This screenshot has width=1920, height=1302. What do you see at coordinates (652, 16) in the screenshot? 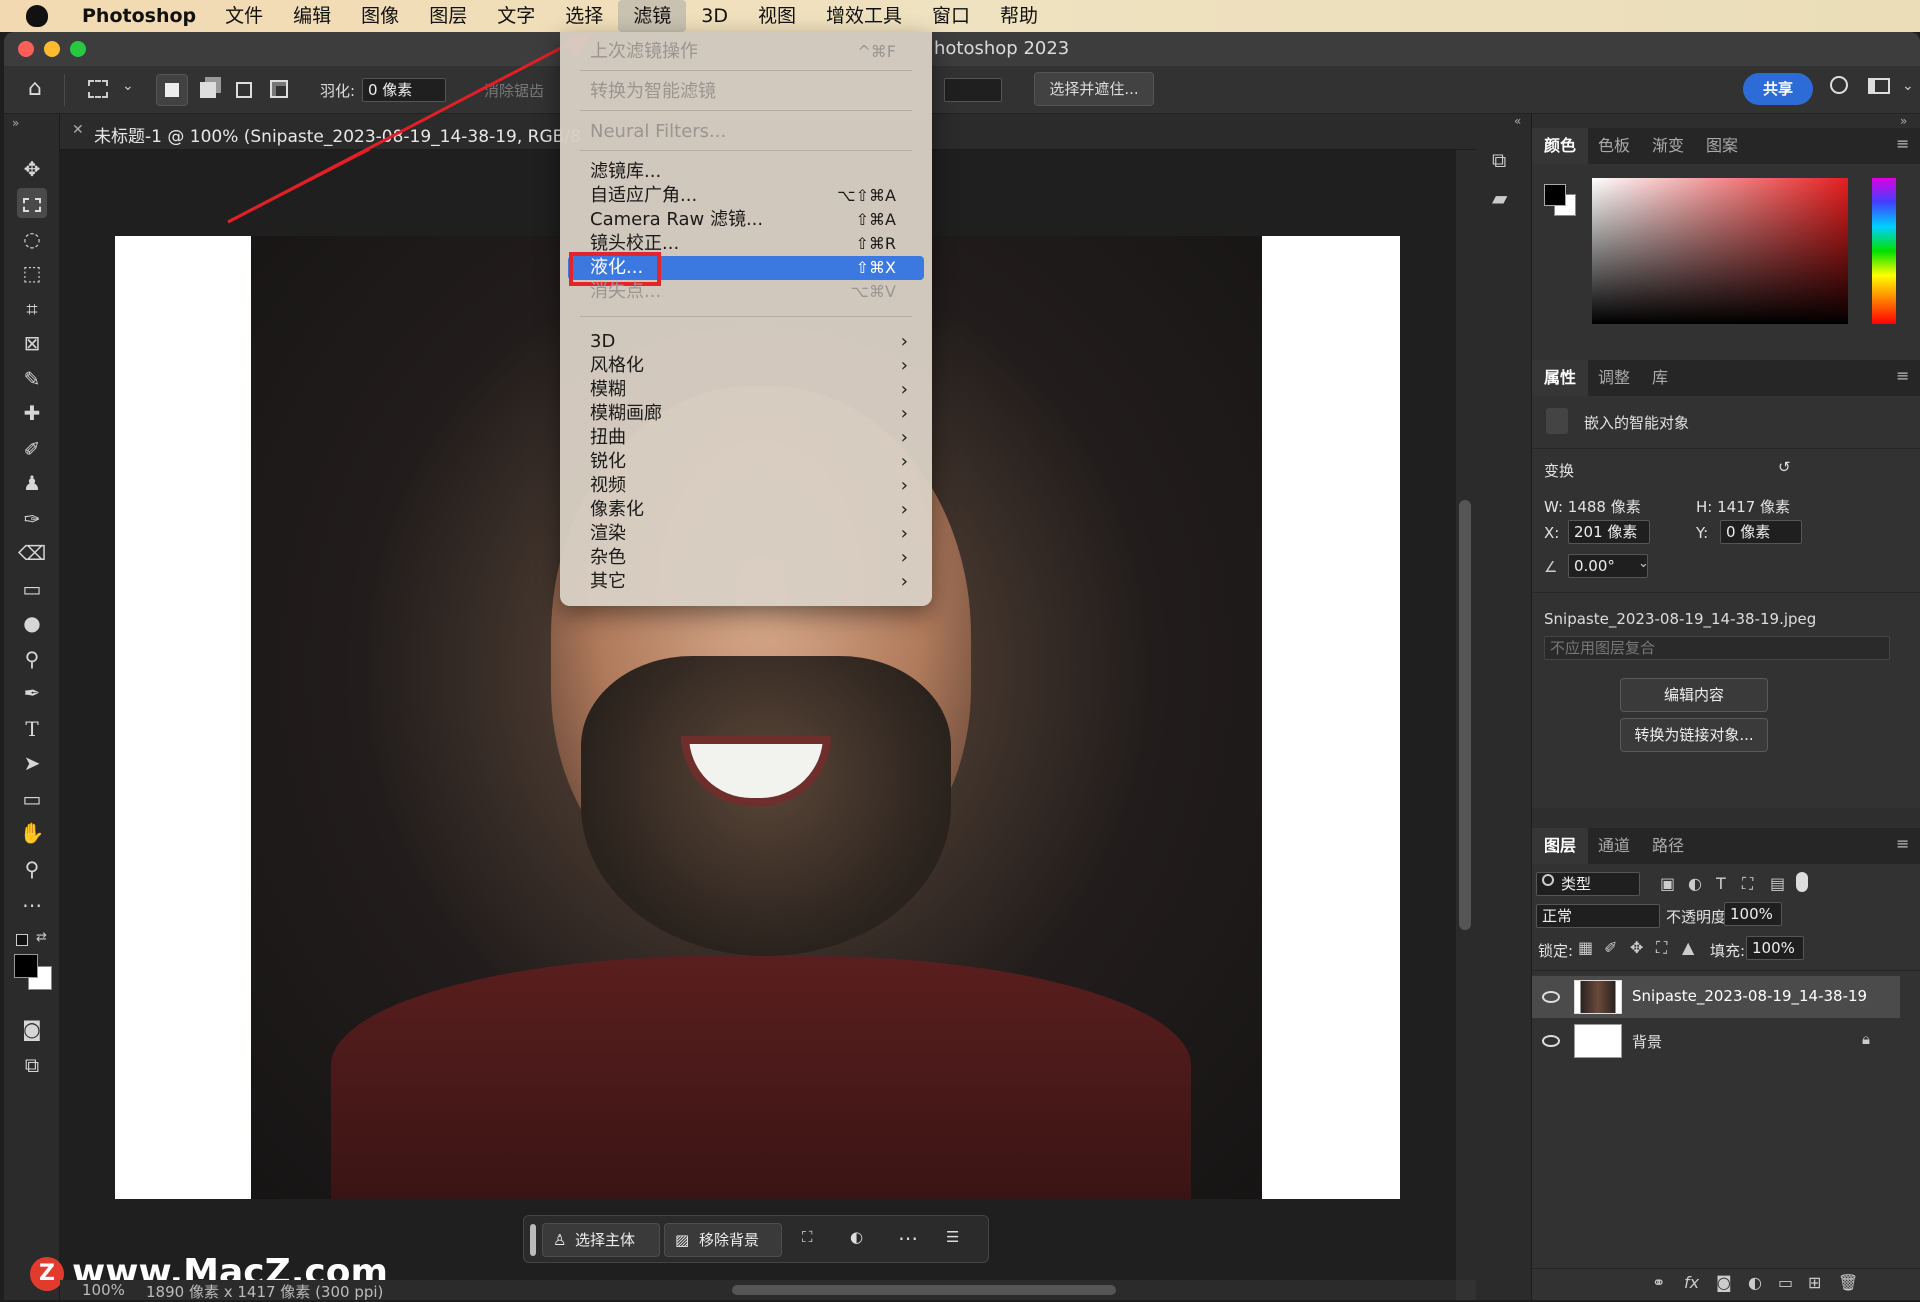
I see `menu-filter: 滤镜` at bounding box center [652, 16].